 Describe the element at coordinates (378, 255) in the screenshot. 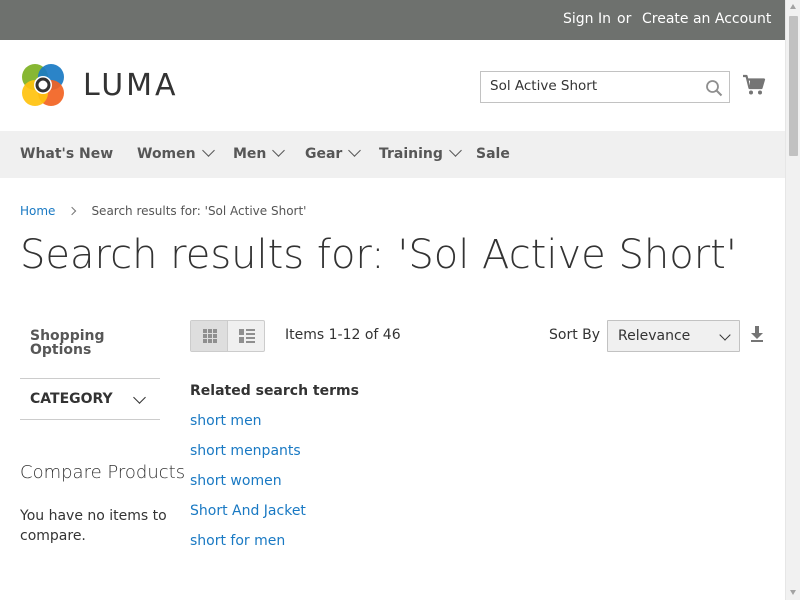

I see `page-title: Search results for: 'Sol Active Short'` at that location.